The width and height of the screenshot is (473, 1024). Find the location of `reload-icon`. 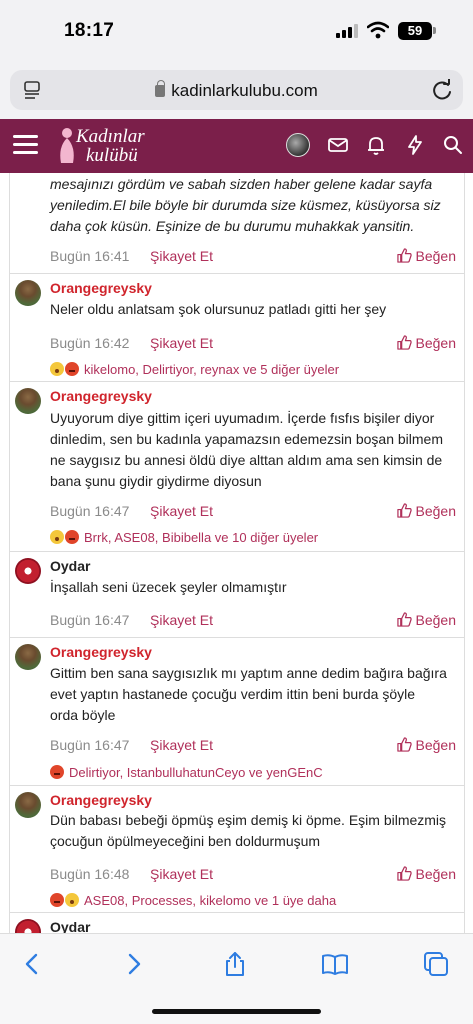

reload-icon is located at coordinates (442, 90).